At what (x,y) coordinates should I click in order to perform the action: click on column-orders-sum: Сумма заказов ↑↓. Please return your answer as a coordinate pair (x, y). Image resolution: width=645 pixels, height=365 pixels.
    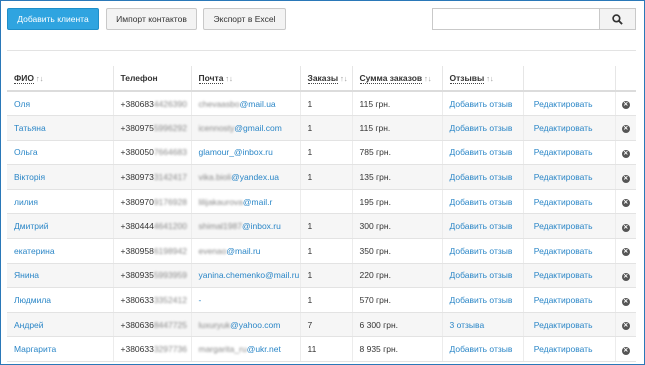
    Looking at the image, I should click on (397, 79).